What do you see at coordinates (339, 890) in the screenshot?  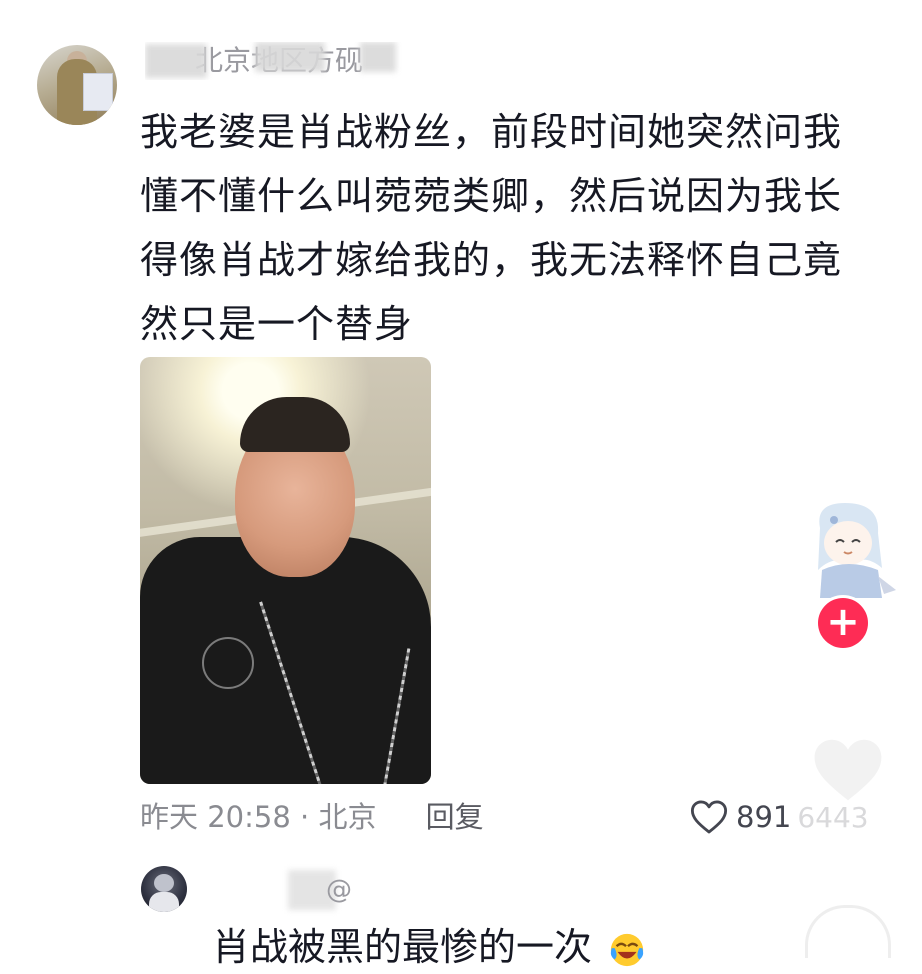 I see `mention-symbol: @` at bounding box center [339, 890].